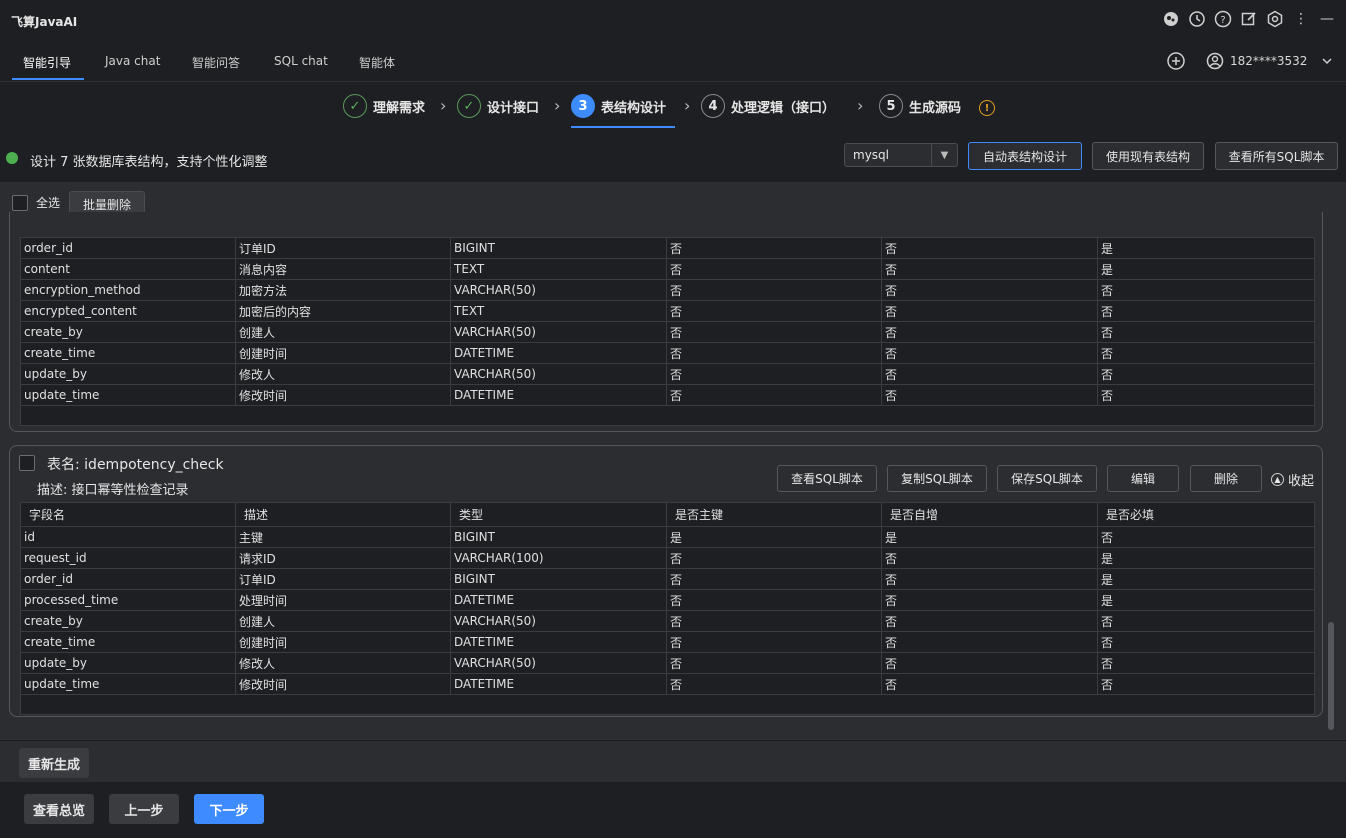 The height and width of the screenshot is (838, 1346). Describe the element at coordinates (59, 809) in the screenshot. I see `view-overview-button: 查看总览` at that location.